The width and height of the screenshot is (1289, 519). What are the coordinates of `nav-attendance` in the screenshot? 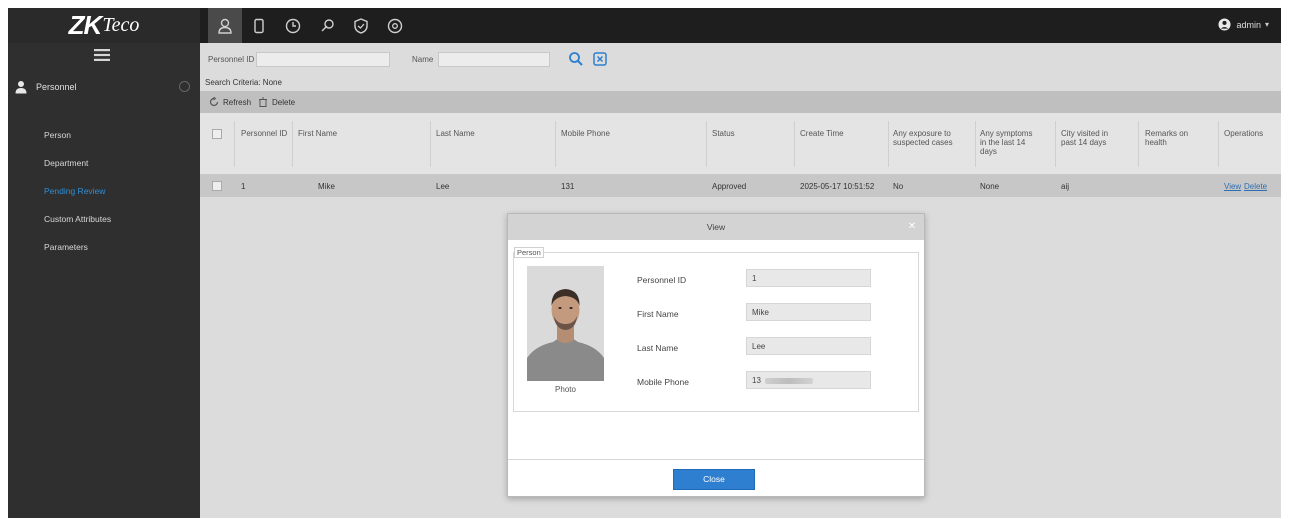 It's located at (293, 25).